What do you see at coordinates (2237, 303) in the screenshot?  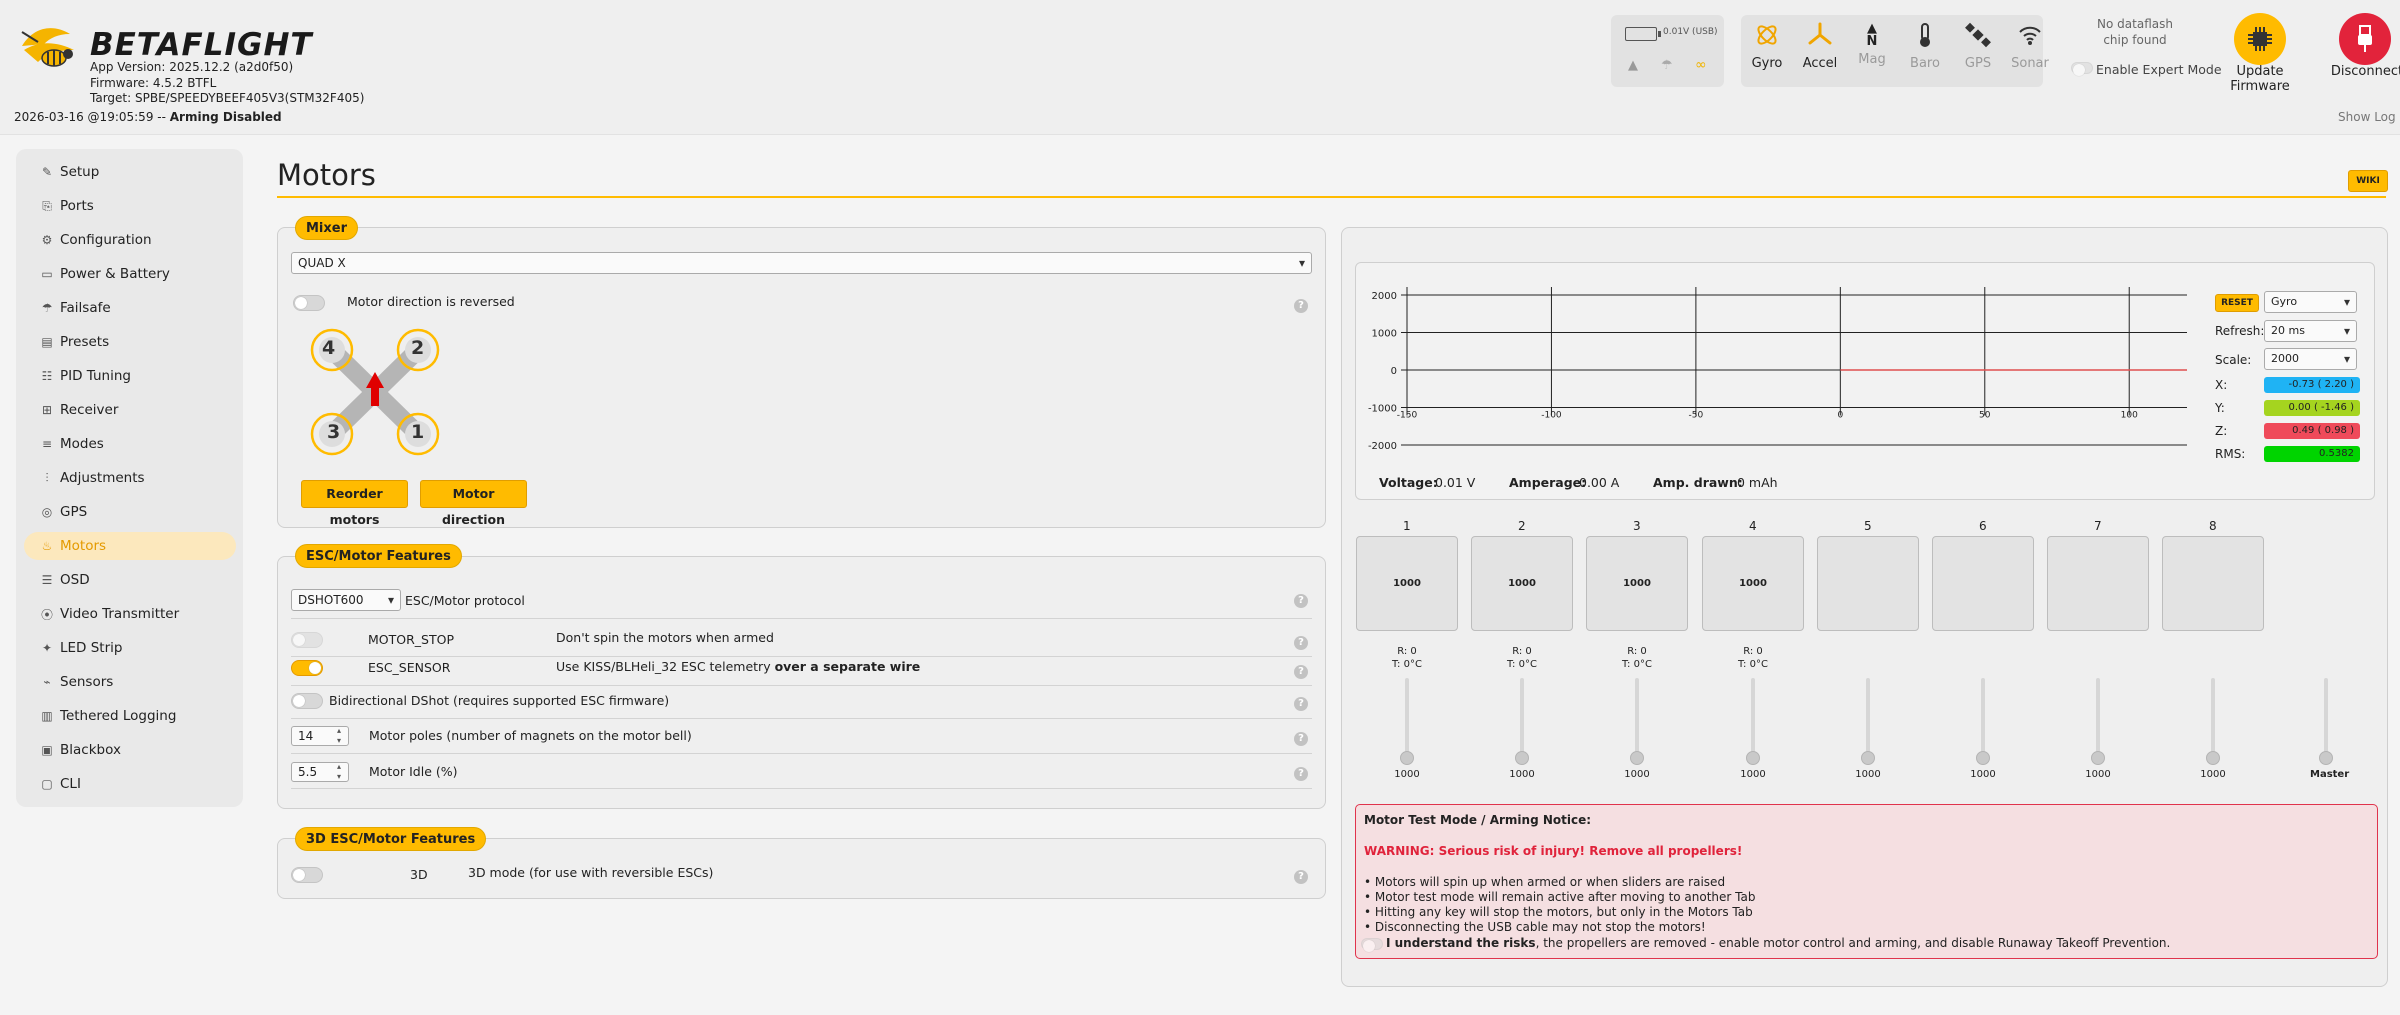 I see `graph-reset-button: RESET` at bounding box center [2237, 303].